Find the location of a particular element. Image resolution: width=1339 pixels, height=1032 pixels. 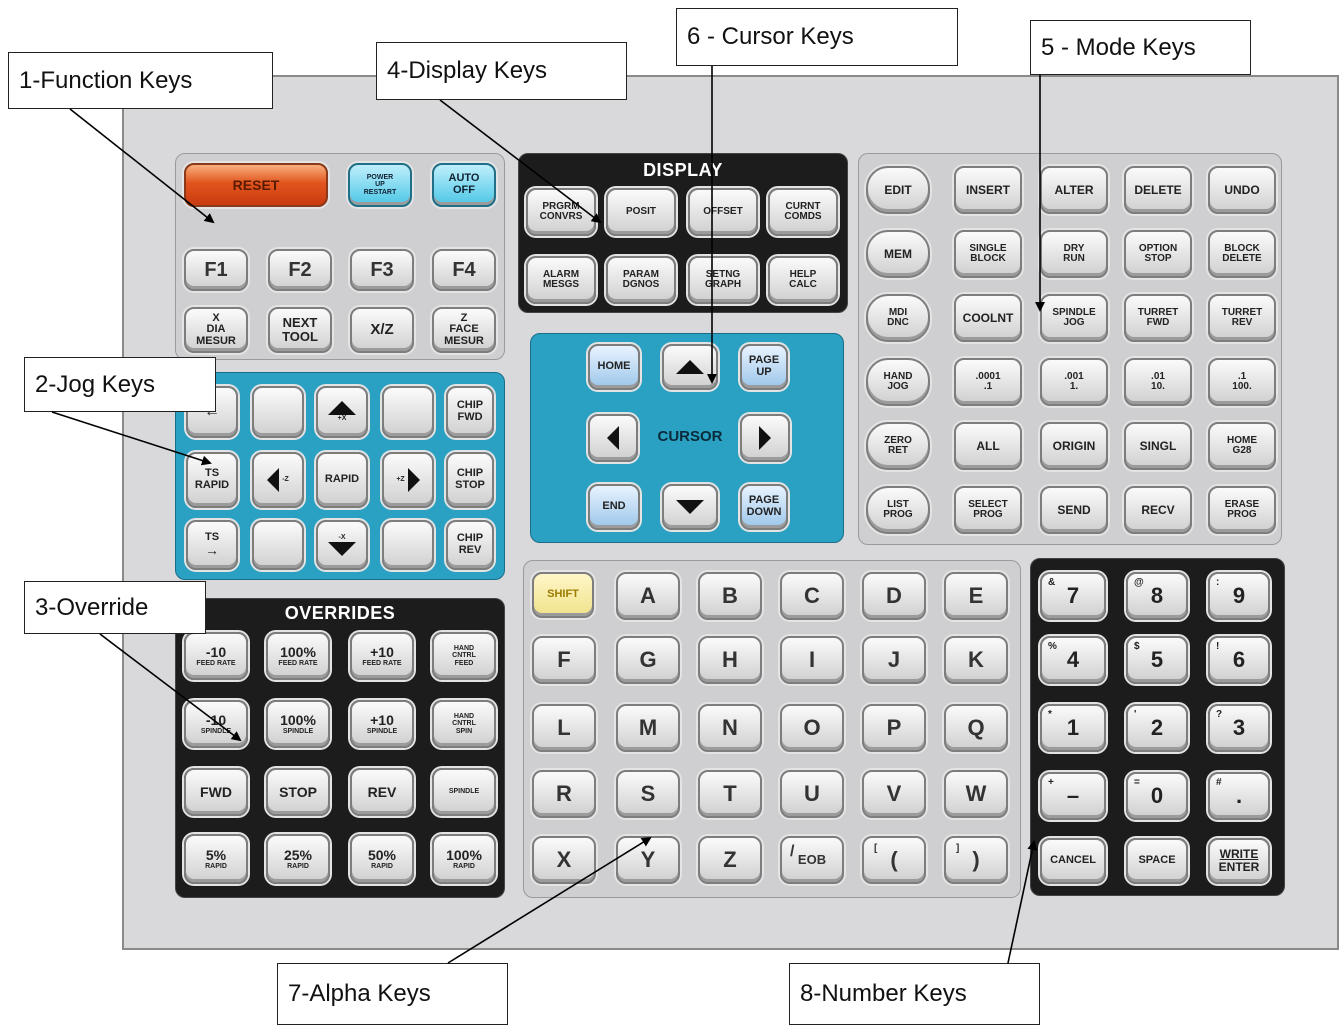

mode-key-origin: ORIGIN is located at coordinates (1074, 446).